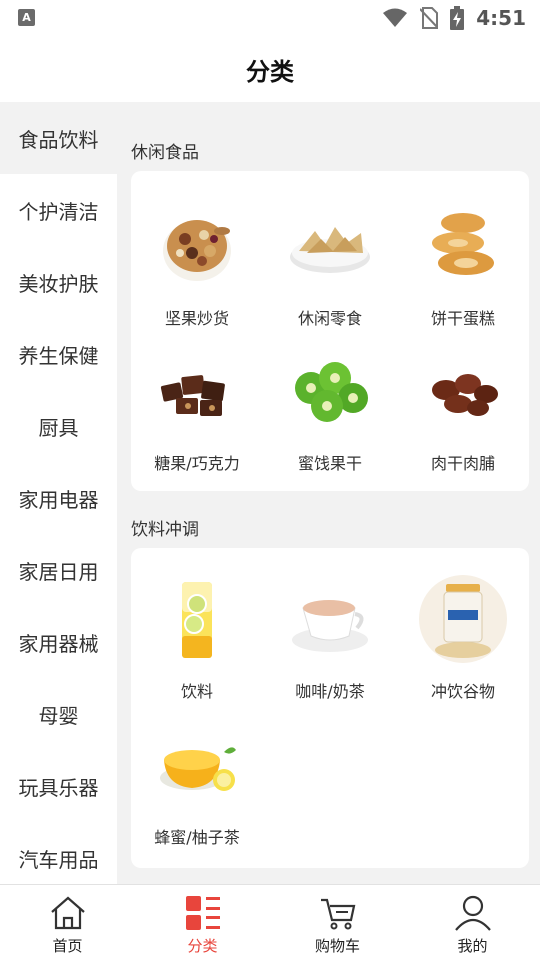 Image resolution: width=540 pixels, height=960 pixels. Describe the element at coordinates (197, 250) in the screenshot. I see `nuts-image` at that location.